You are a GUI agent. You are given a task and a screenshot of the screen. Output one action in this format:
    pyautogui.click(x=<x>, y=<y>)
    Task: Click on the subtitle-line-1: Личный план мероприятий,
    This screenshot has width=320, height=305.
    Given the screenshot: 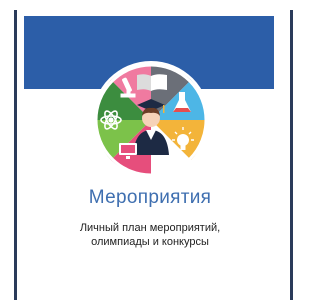 What is the action you would take?
    pyautogui.click(x=150, y=228)
    